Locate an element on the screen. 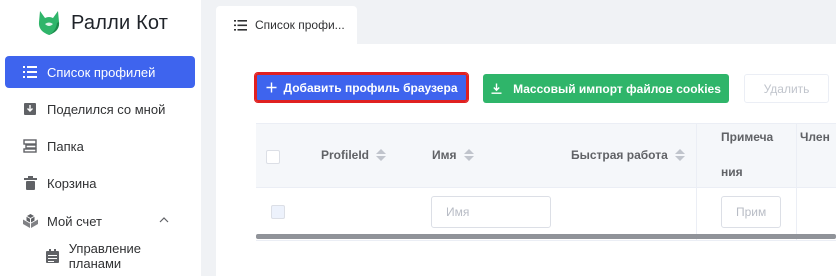 This screenshot has width=836, height=276. sidebar-item-label: Папка is located at coordinates (65, 146).